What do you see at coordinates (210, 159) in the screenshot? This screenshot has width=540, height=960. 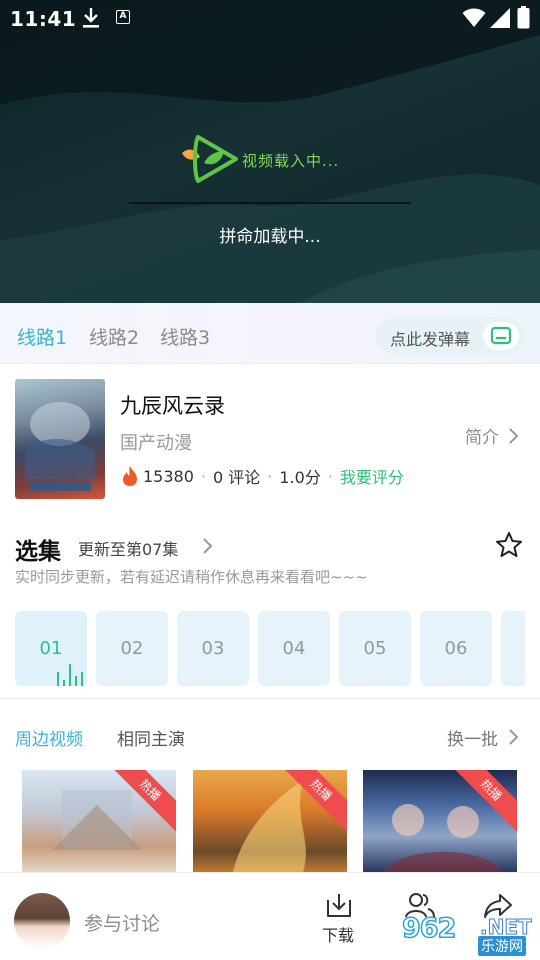 I see `video-logo-icon` at bounding box center [210, 159].